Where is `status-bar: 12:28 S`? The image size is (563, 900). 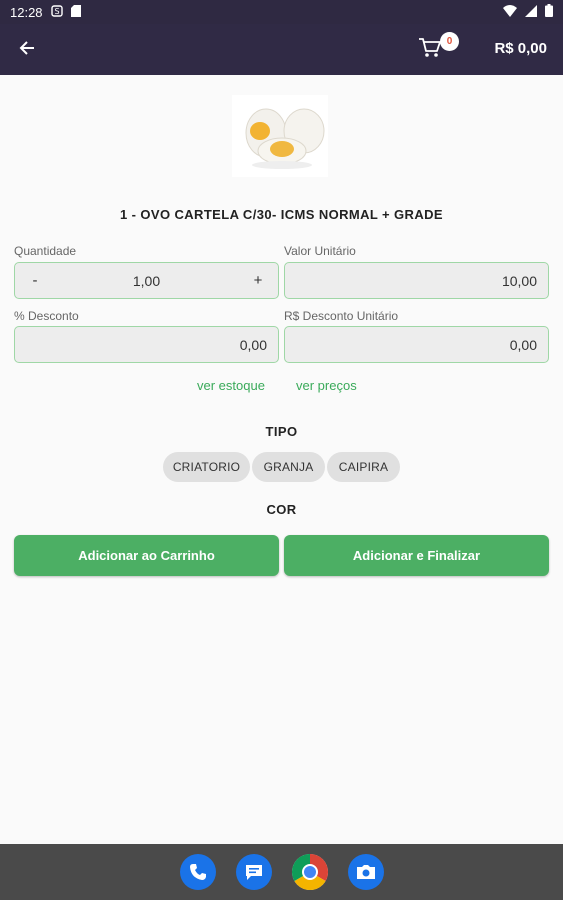 status-bar: 12:28 S is located at coordinates (281, 12).